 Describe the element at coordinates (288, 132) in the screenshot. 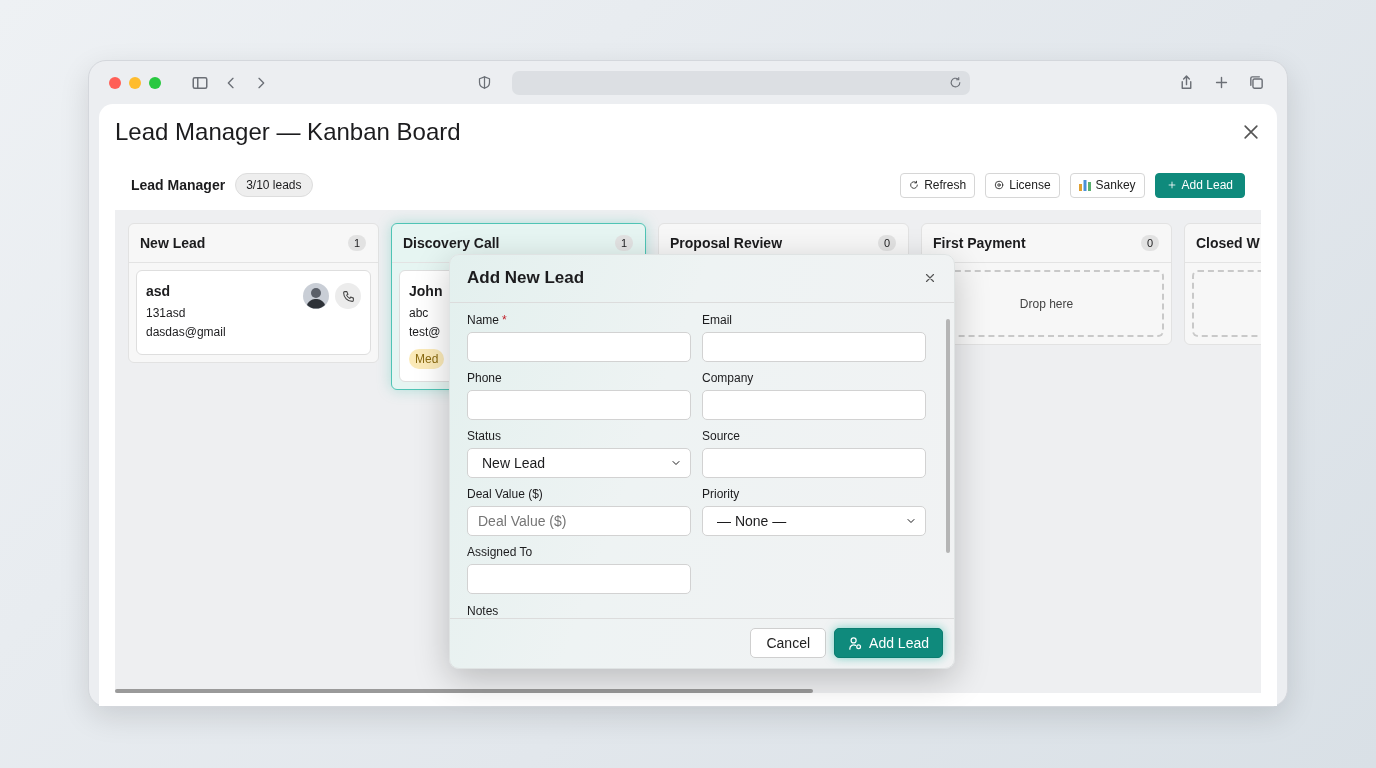

I see `page-title: Lead Manager — Kanban Board` at that location.